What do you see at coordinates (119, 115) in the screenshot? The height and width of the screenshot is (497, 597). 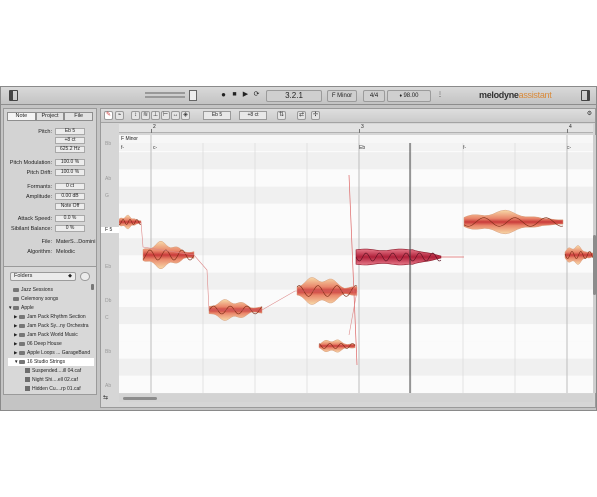 I see `tool-menu-icon: ⌁` at bounding box center [119, 115].